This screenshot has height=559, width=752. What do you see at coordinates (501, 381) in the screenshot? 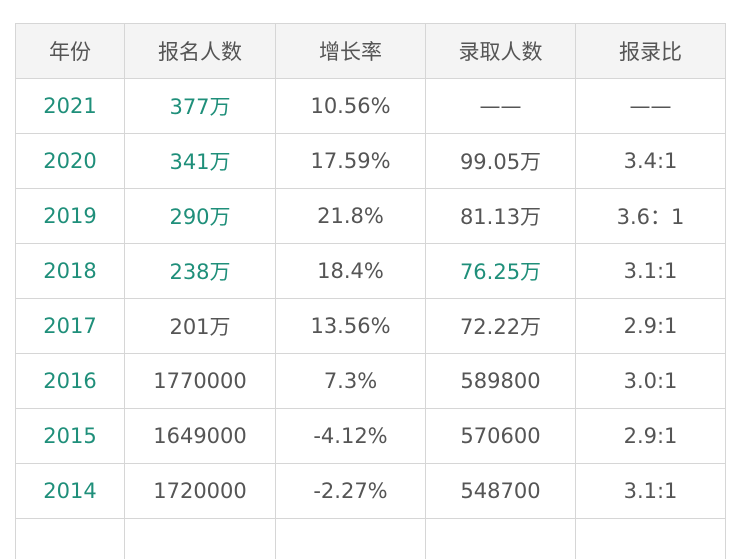
I see `cell-admitted: 589800` at bounding box center [501, 381].